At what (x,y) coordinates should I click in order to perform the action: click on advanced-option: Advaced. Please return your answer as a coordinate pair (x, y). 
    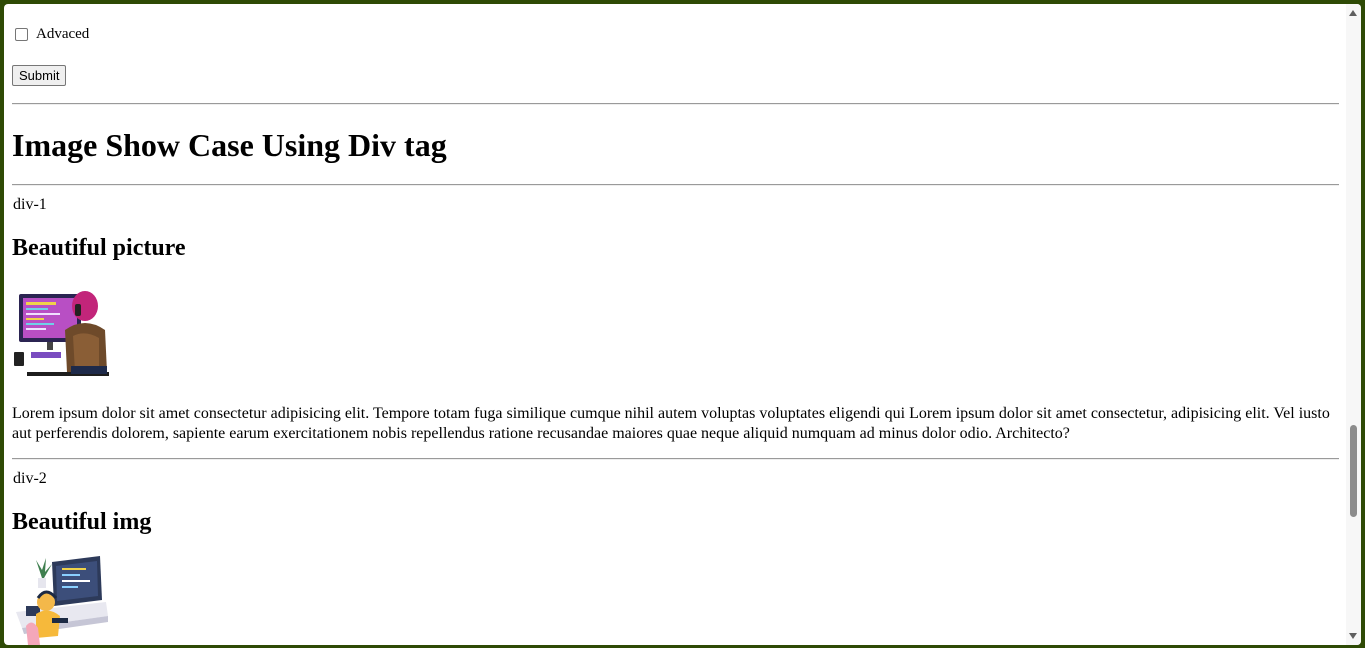
    Looking at the image, I should click on (52, 34).